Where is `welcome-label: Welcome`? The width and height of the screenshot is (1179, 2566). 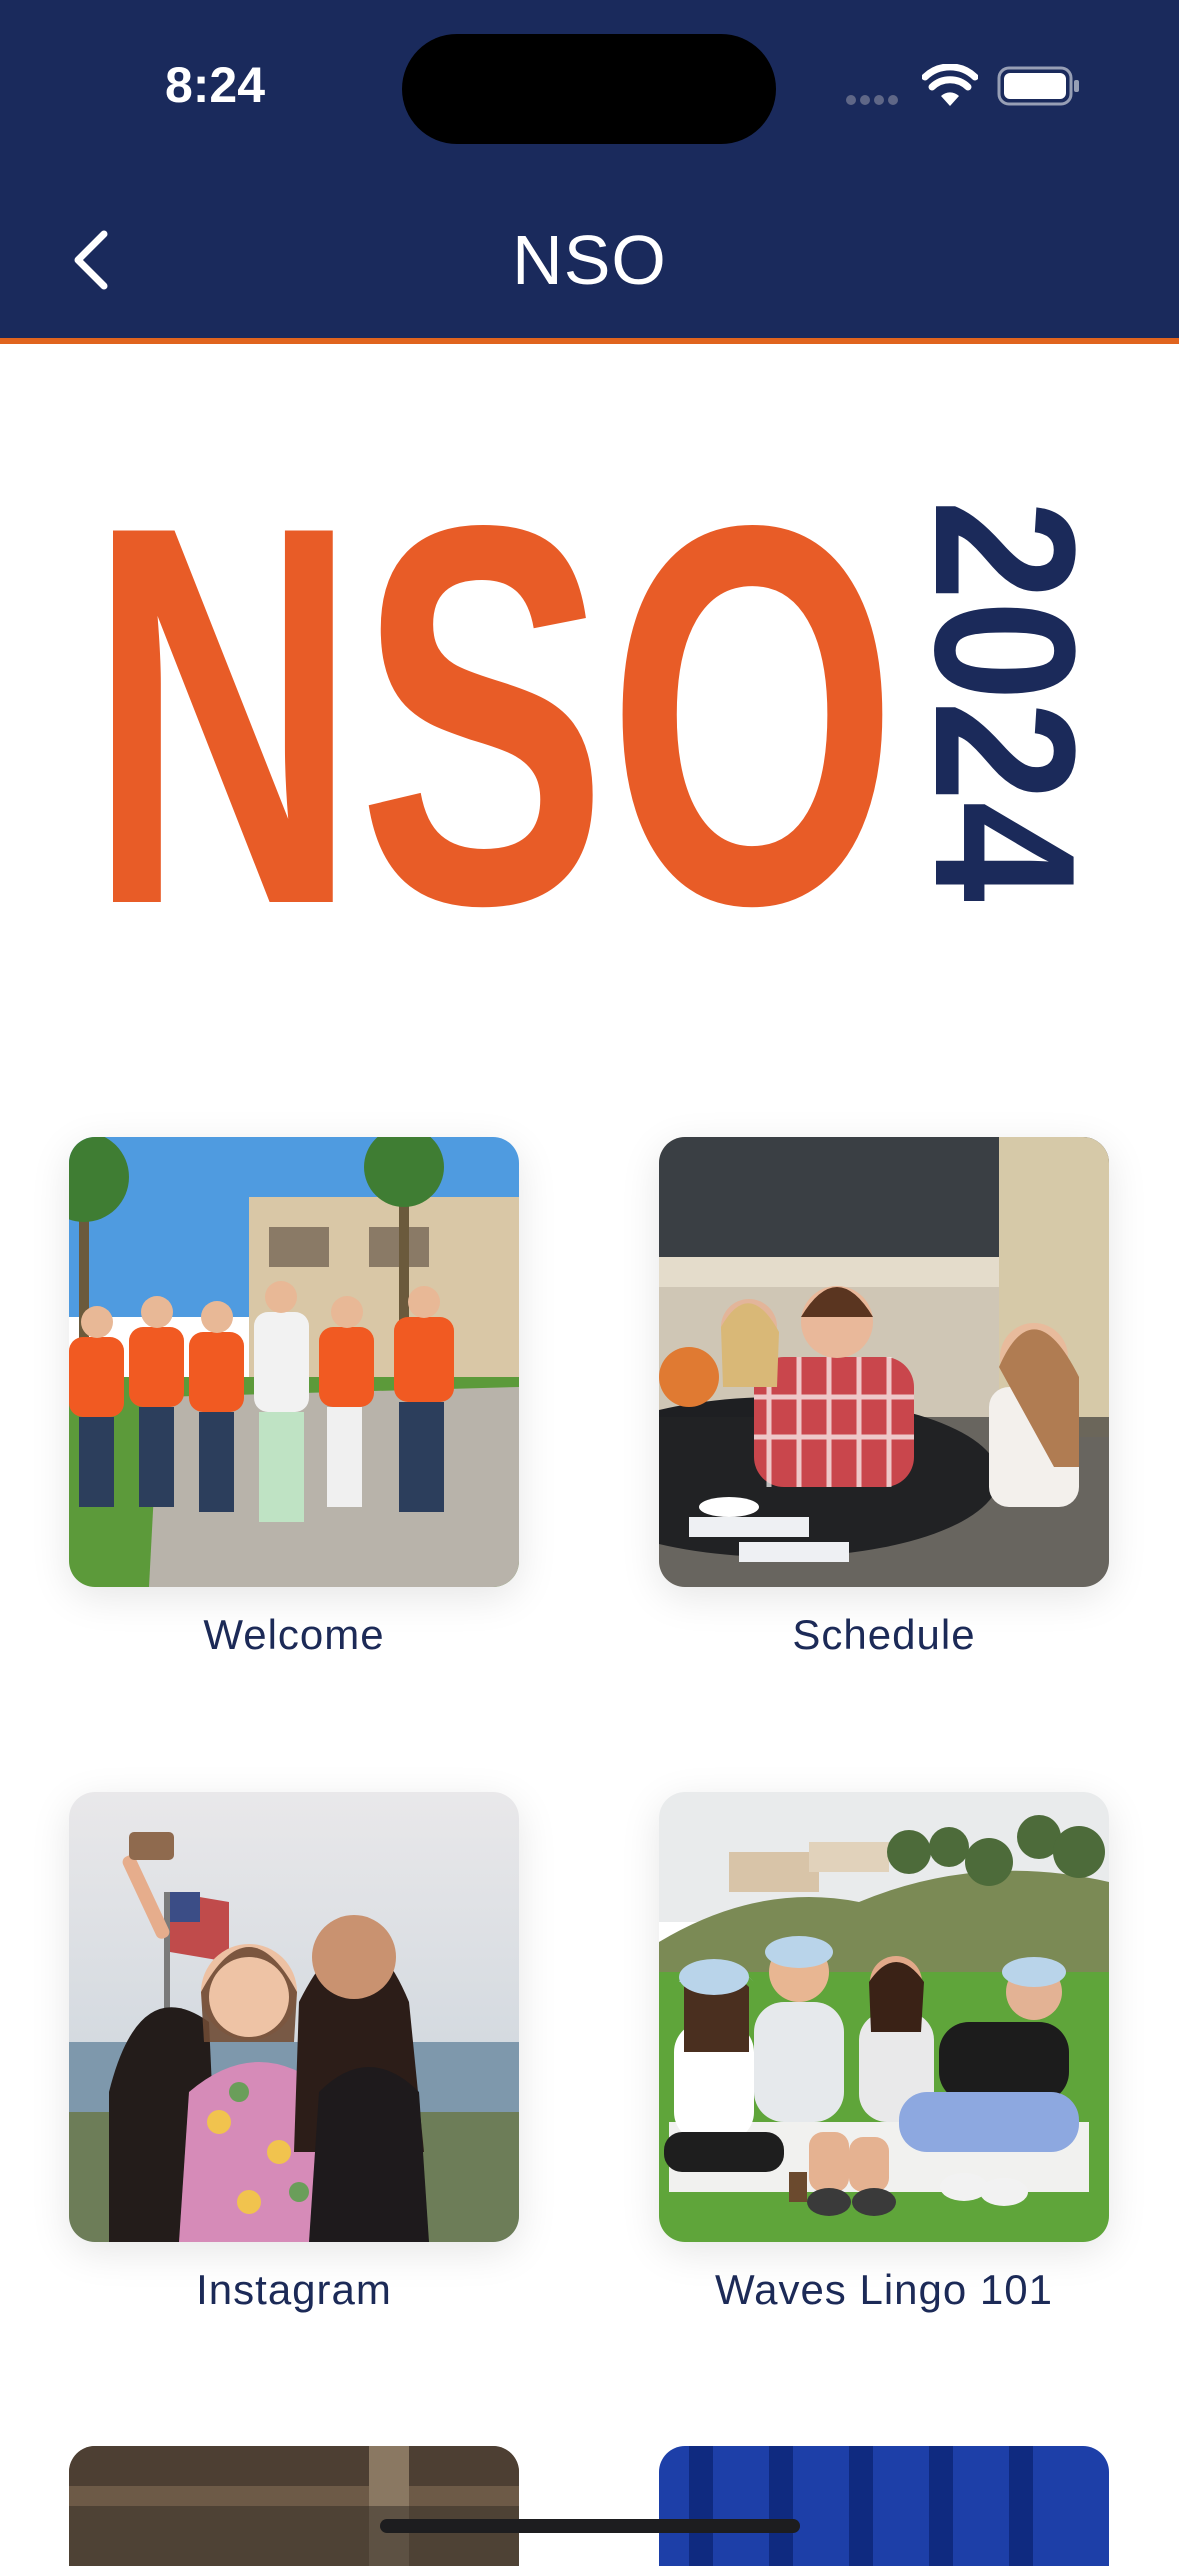 welcome-label: Welcome is located at coordinates (294, 1634).